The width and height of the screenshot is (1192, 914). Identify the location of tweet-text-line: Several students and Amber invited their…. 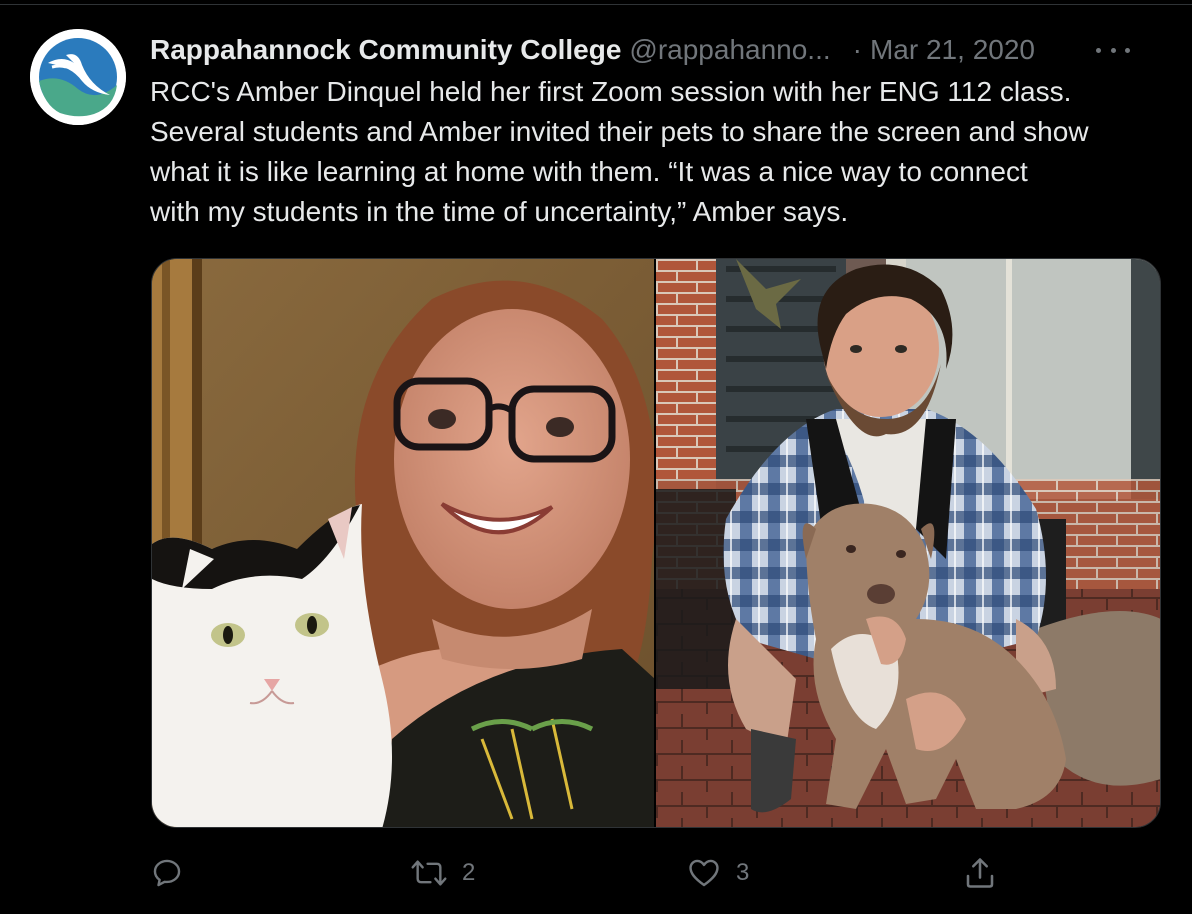
(619, 131).